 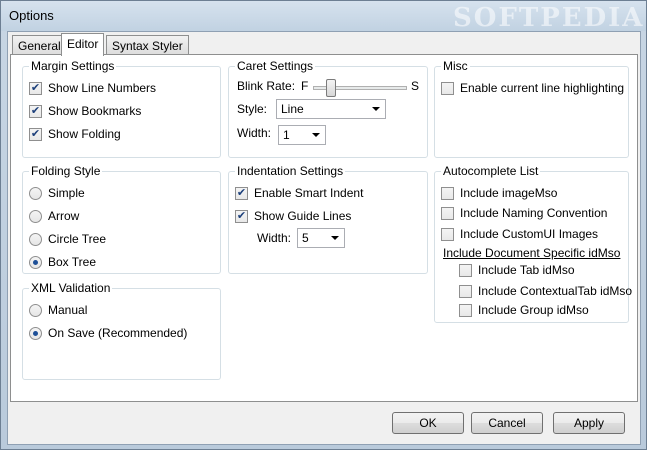 What do you see at coordinates (66, 171) in the screenshot?
I see `group-label: Folding Style` at bounding box center [66, 171].